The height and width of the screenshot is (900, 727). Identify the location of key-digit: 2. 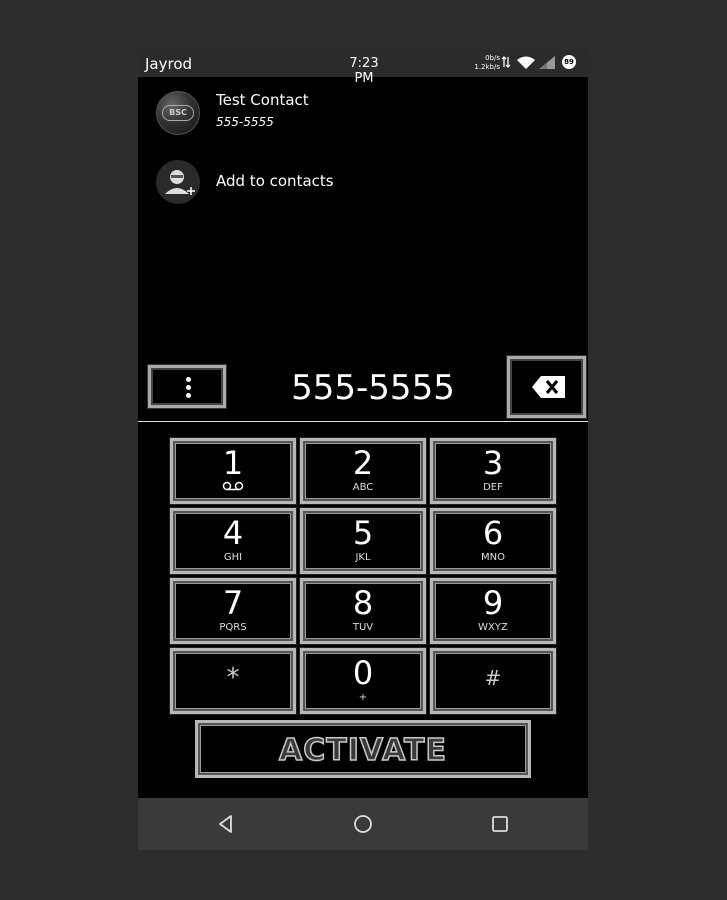
(363, 463).